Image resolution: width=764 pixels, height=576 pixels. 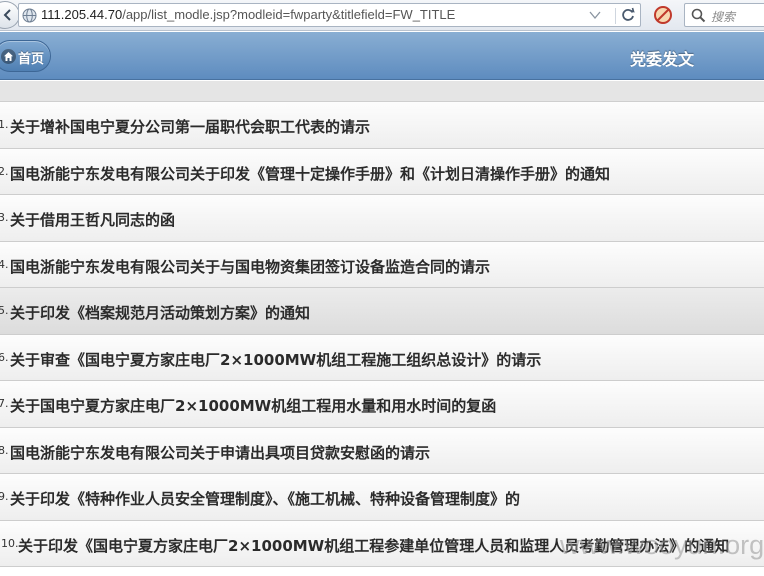 What do you see at coordinates (4, 496) in the screenshot?
I see `item-number: 9.` at bounding box center [4, 496].